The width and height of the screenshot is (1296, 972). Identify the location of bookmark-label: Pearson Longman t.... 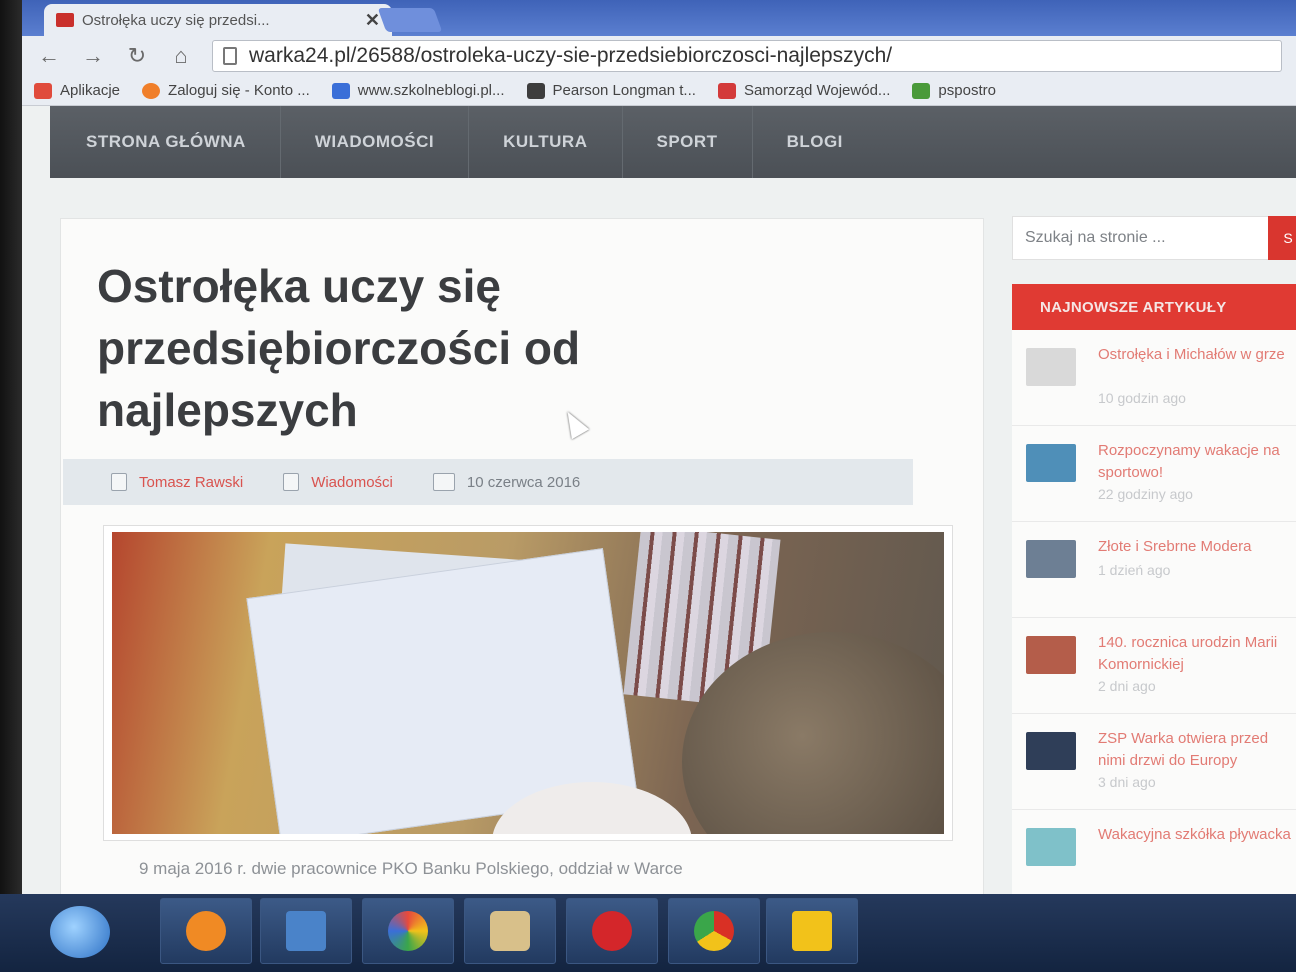
(624, 90).